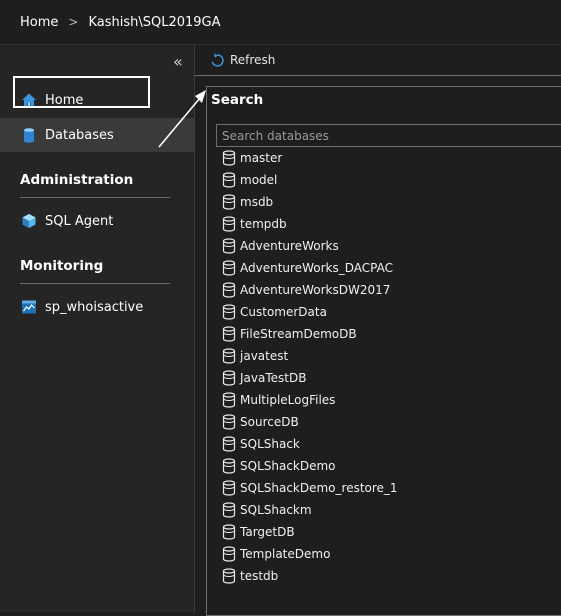  Describe the element at coordinates (310, 576) in the screenshot. I see `database-item: testdb` at that location.